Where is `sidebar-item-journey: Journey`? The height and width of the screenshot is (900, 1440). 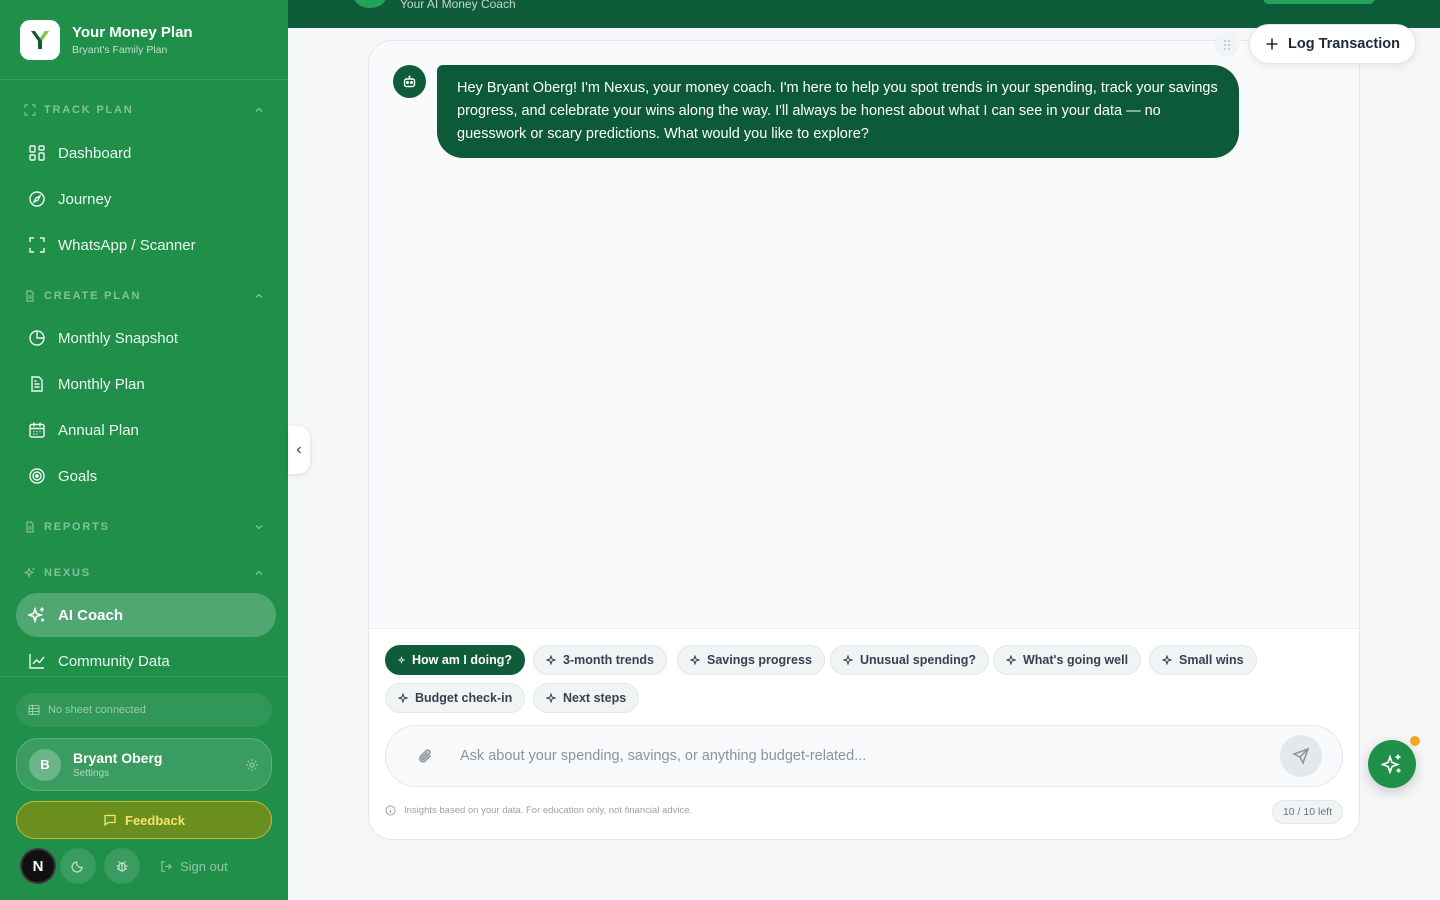
sidebar-item-journey: Journey is located at coordinates (146, 199).